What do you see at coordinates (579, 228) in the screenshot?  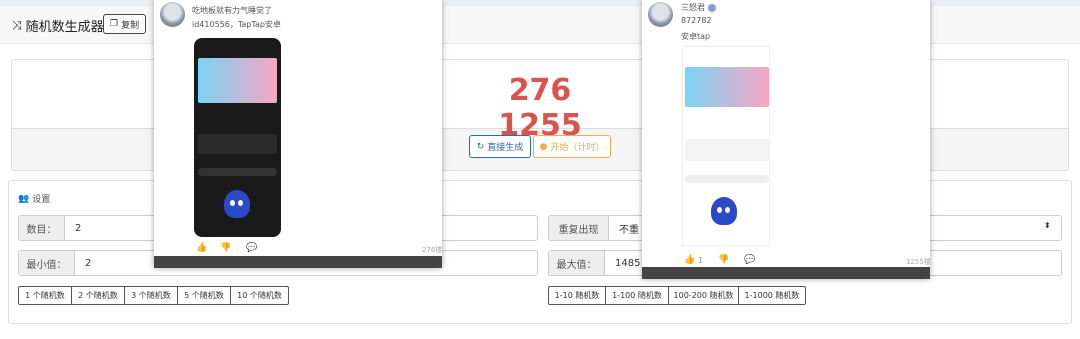 I see `repeat-label: 重复出现` at bounding box center [579, 228].